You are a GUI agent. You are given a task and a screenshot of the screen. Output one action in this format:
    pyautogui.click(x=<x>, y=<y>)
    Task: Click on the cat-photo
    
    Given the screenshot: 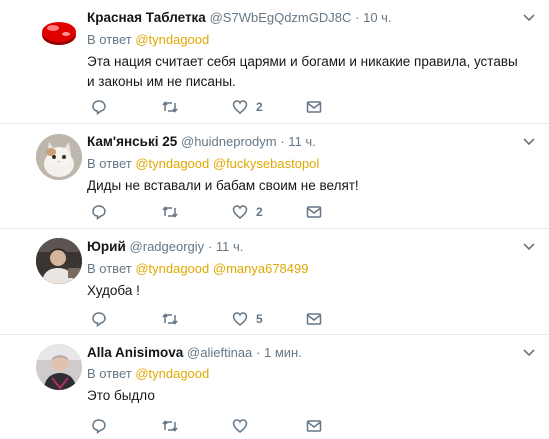 What is the action you would take?
    pyautogui.click(x=59, y=157)
    